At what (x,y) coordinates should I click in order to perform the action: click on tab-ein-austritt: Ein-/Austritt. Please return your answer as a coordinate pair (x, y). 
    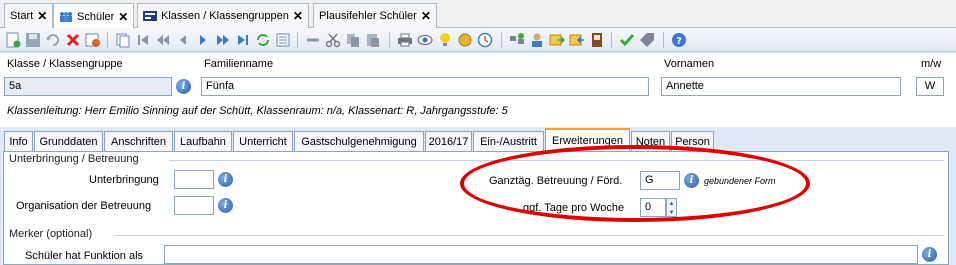
    Looking at the image, I should click on (508, 141).